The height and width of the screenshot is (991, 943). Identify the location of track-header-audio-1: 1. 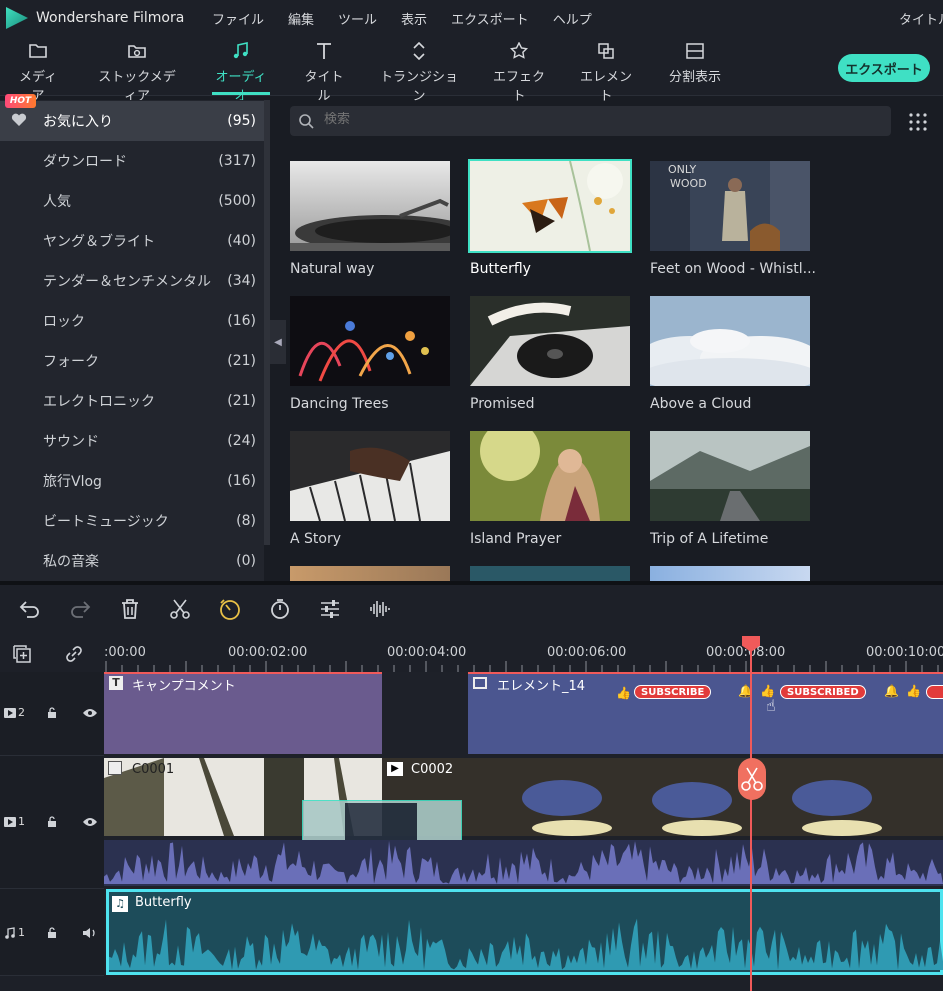
(52, 932).